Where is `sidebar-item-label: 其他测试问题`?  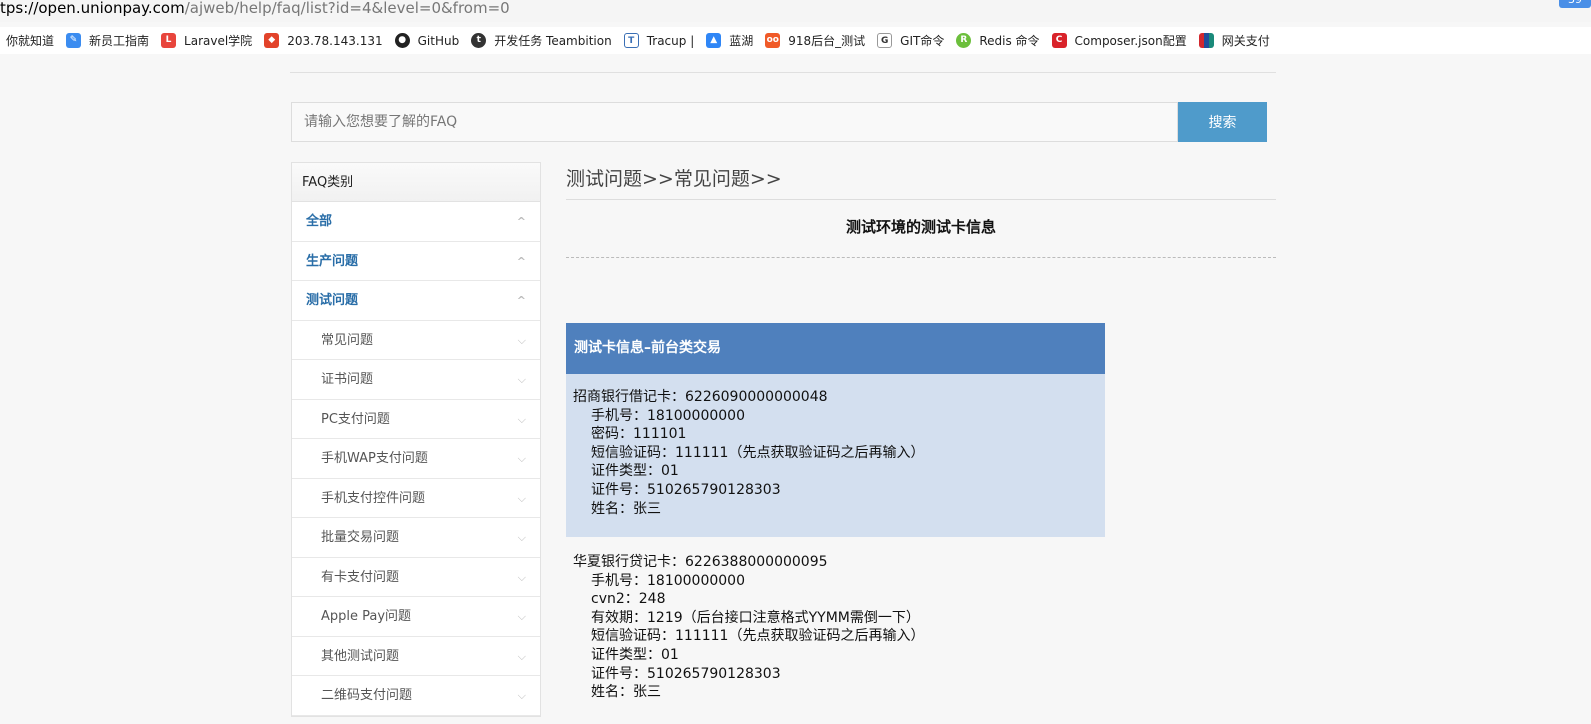 sidebar-item-label: 其他测试问题 is located at coordinates (360, 656).